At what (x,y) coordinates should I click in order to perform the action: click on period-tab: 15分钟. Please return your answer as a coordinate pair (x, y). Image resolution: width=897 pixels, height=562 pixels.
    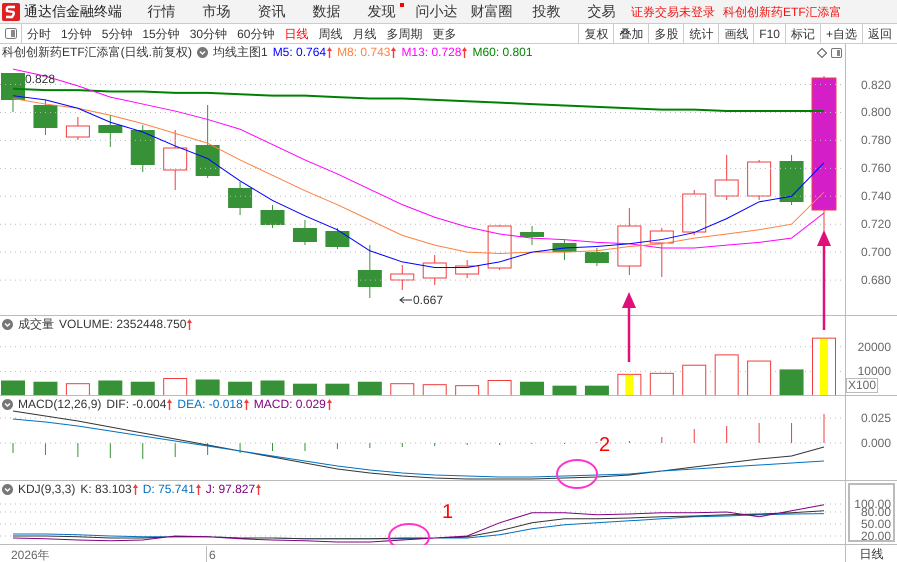
    Looking at the image, I should click on (161, 33).